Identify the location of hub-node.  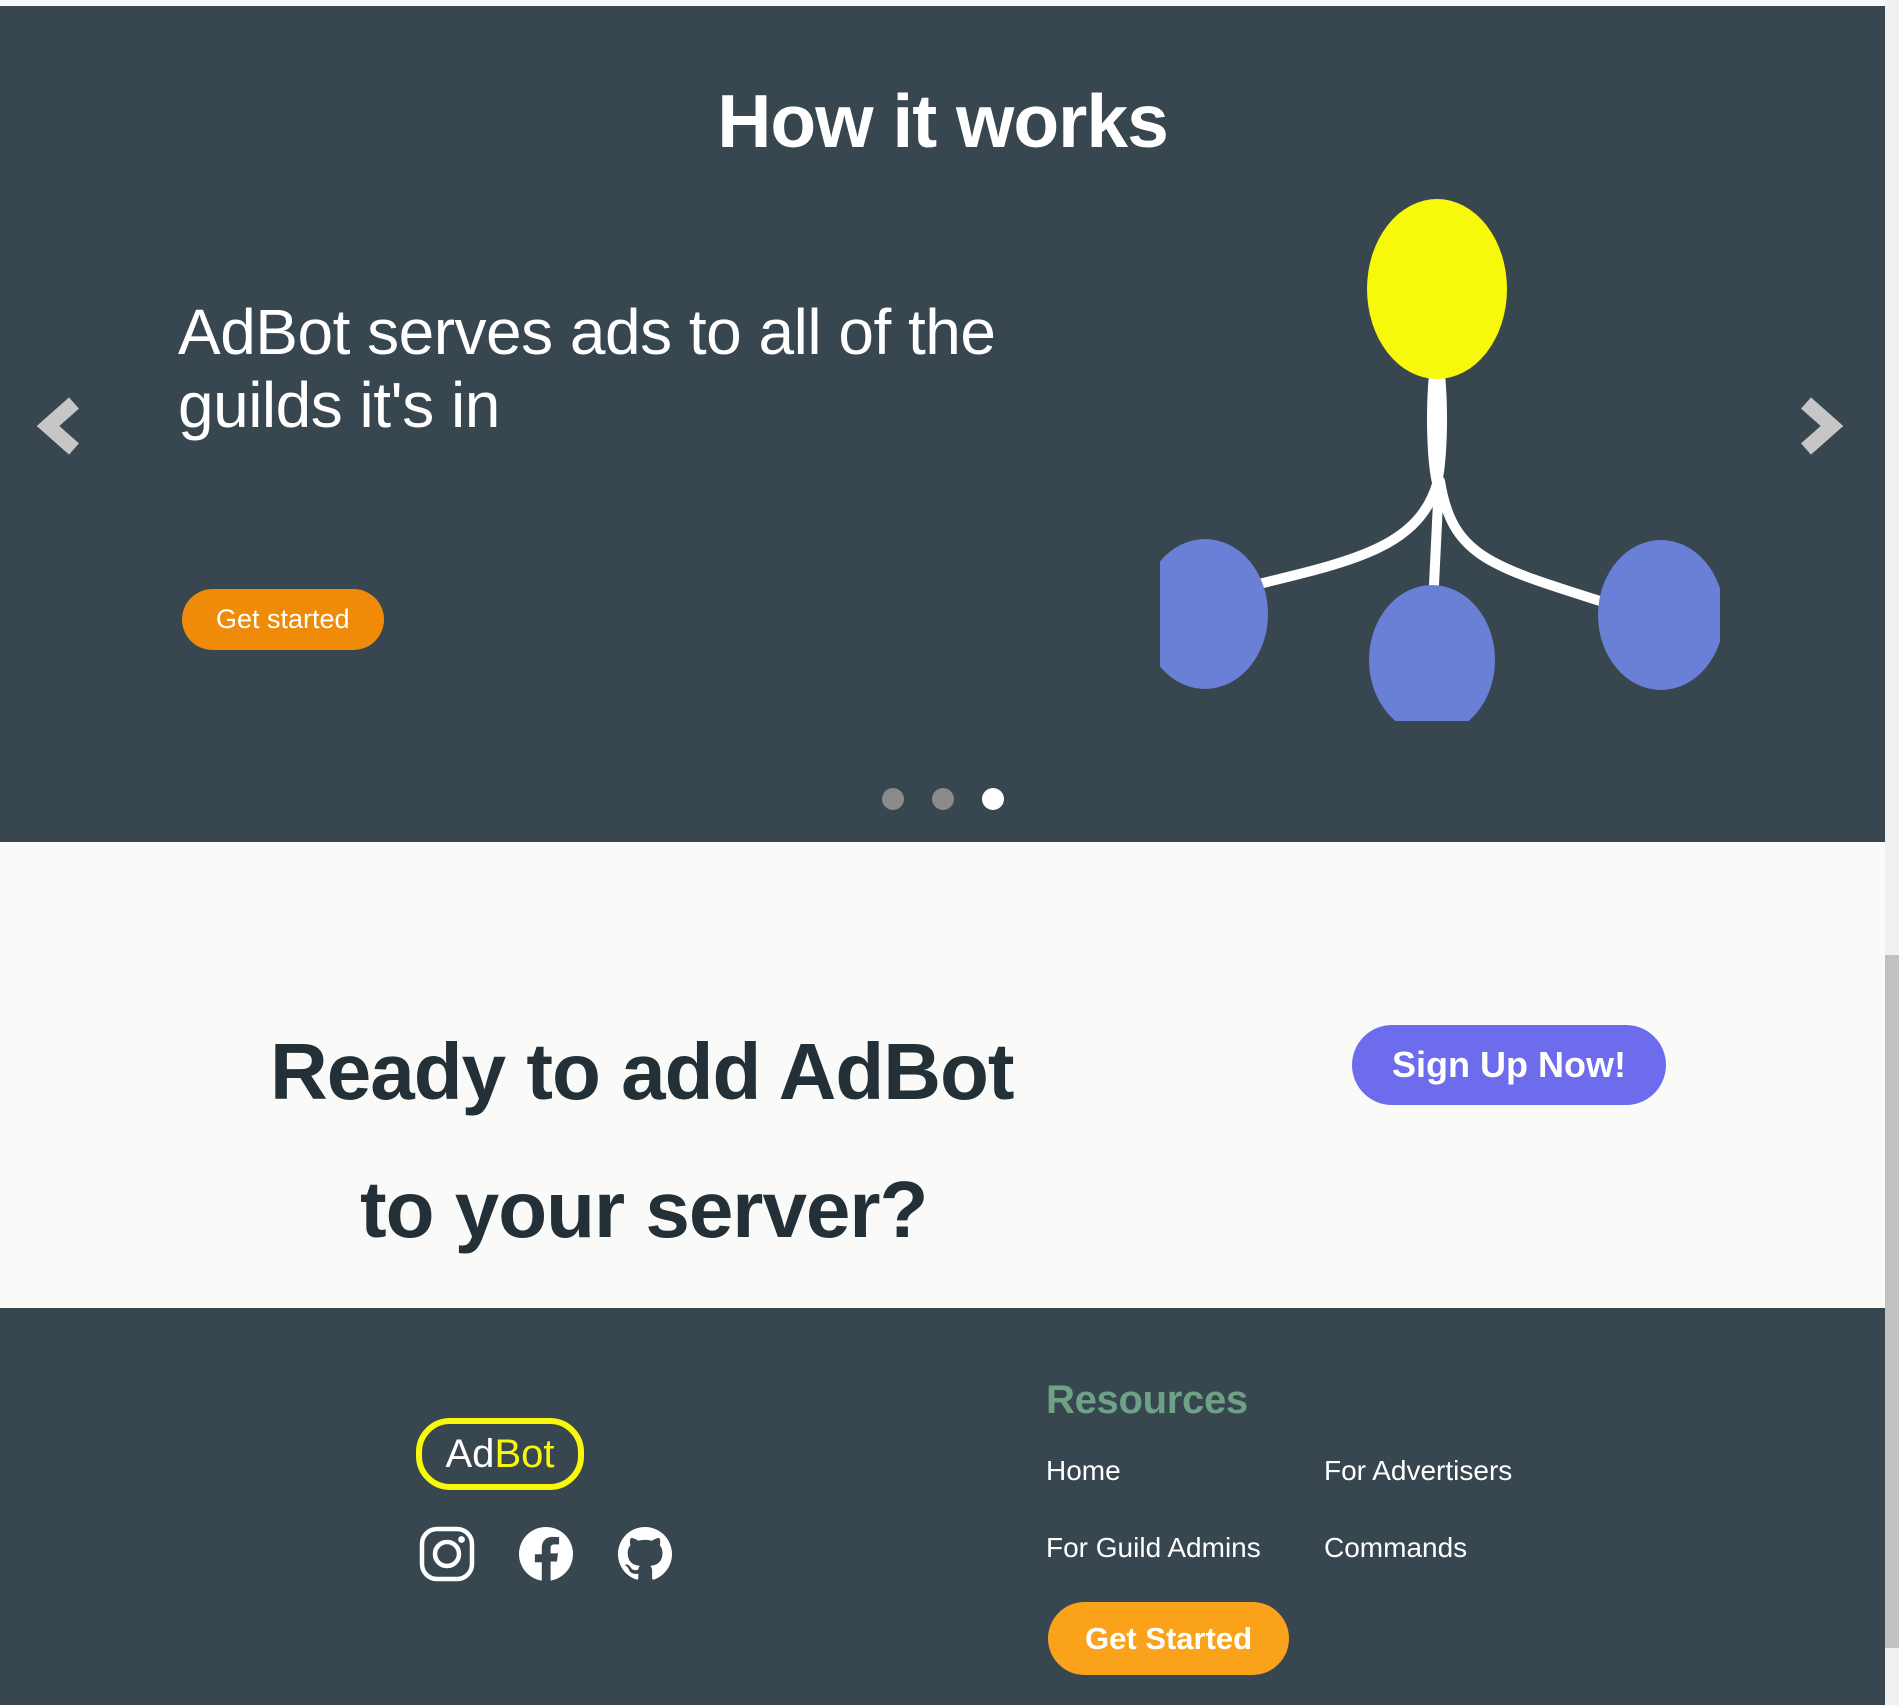
(1437, 289).